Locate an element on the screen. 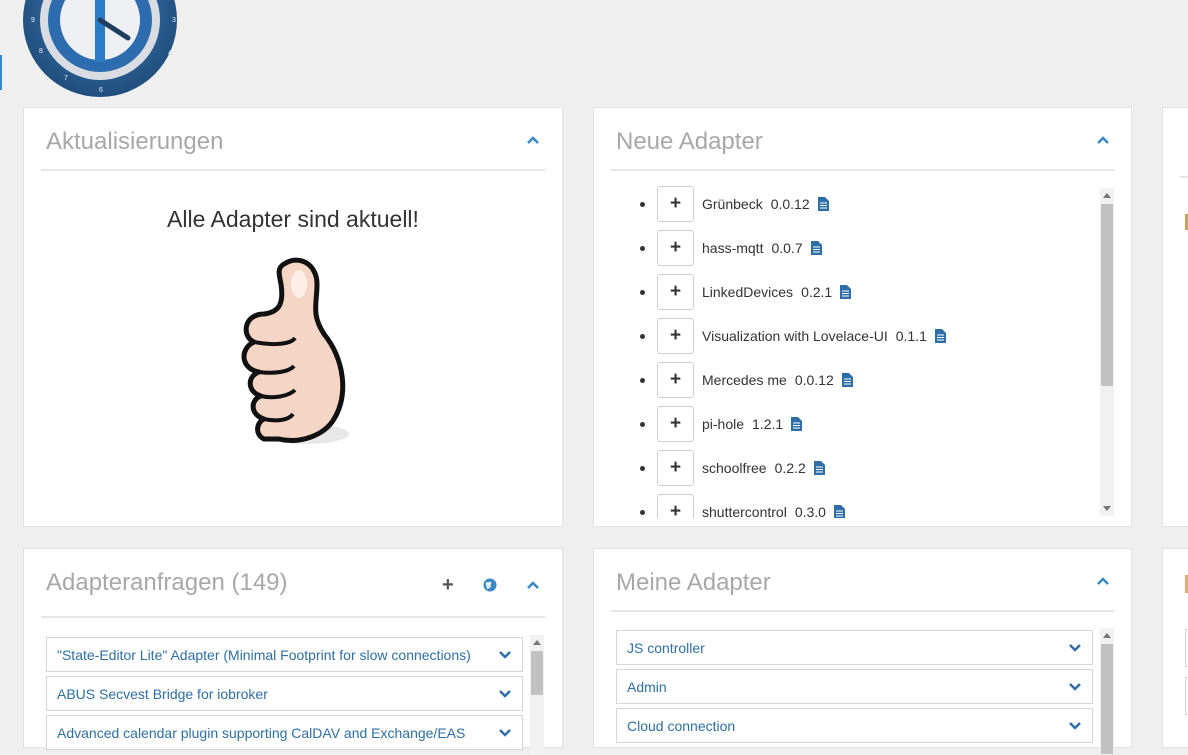  list-item: + Mercedes me 0.0.12 is located at coordinates (732, 380).